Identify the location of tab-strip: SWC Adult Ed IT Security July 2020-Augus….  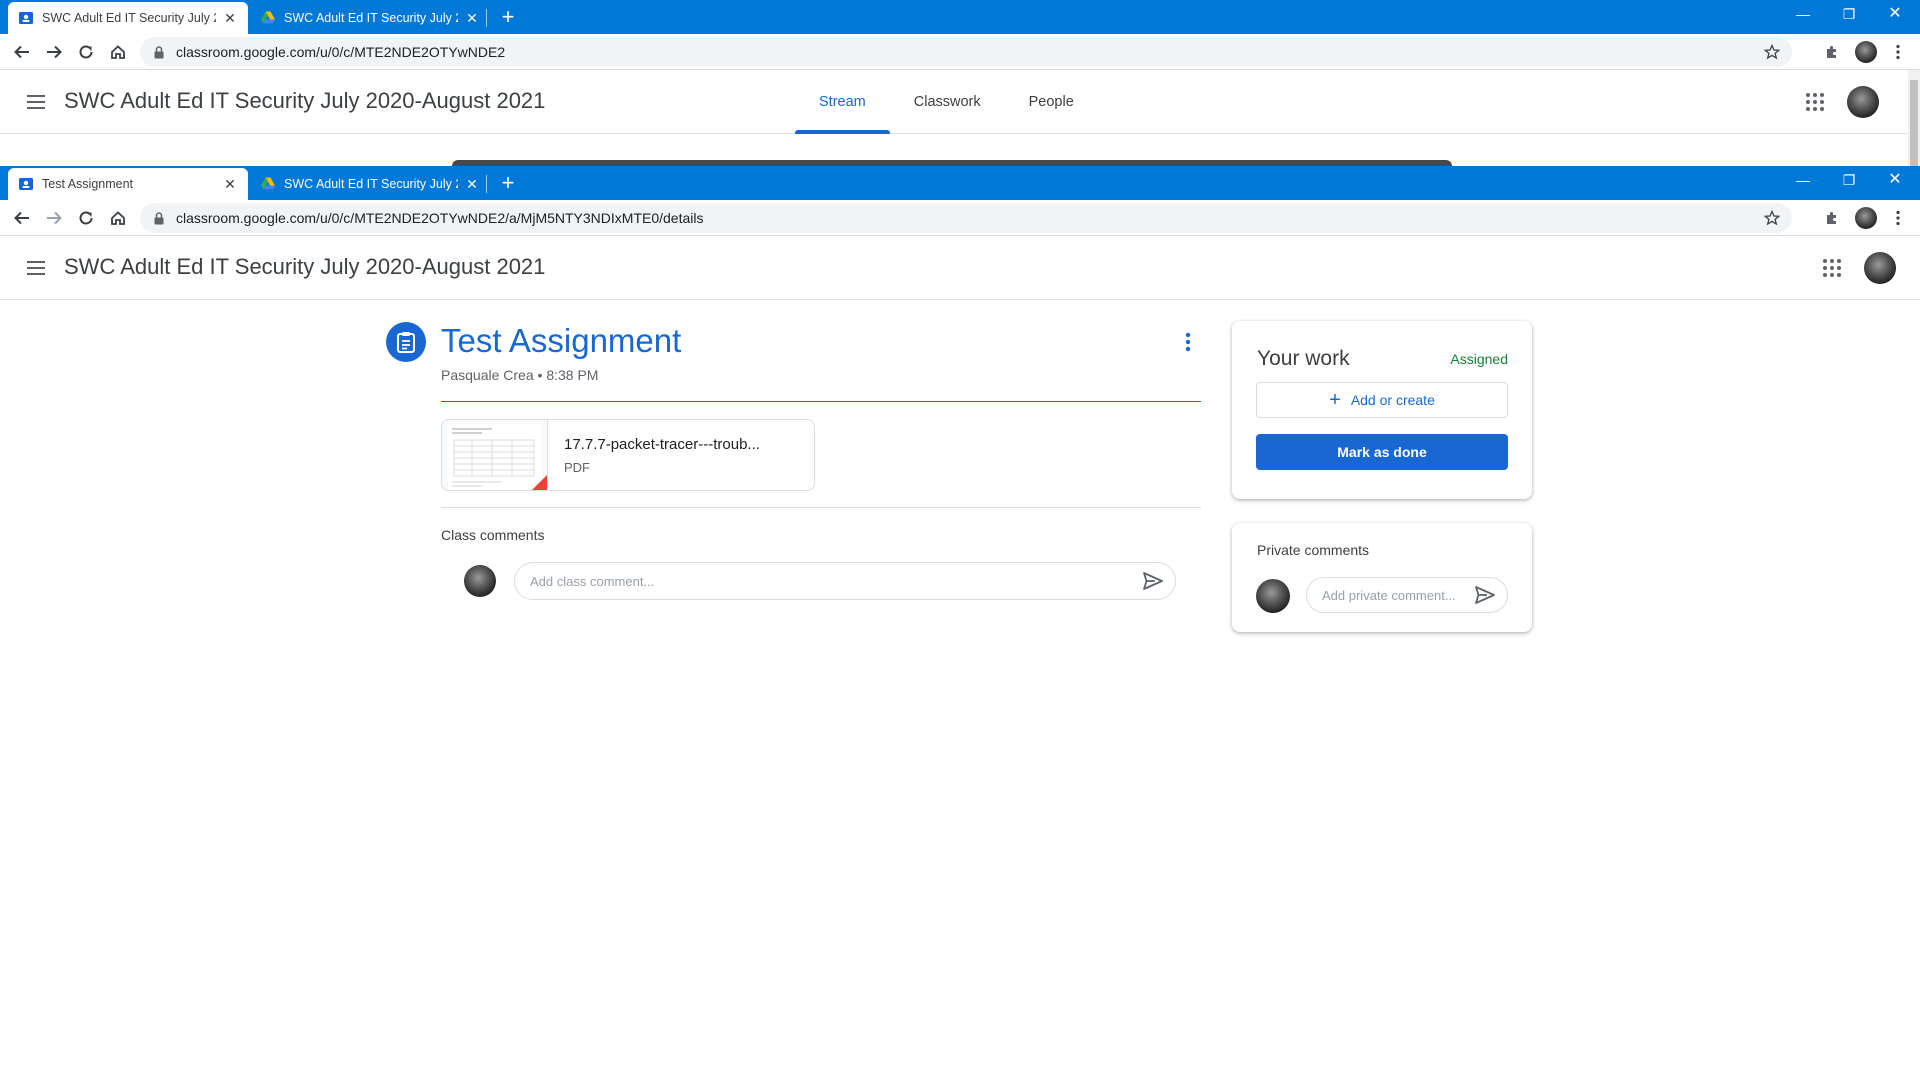
(960, 17).